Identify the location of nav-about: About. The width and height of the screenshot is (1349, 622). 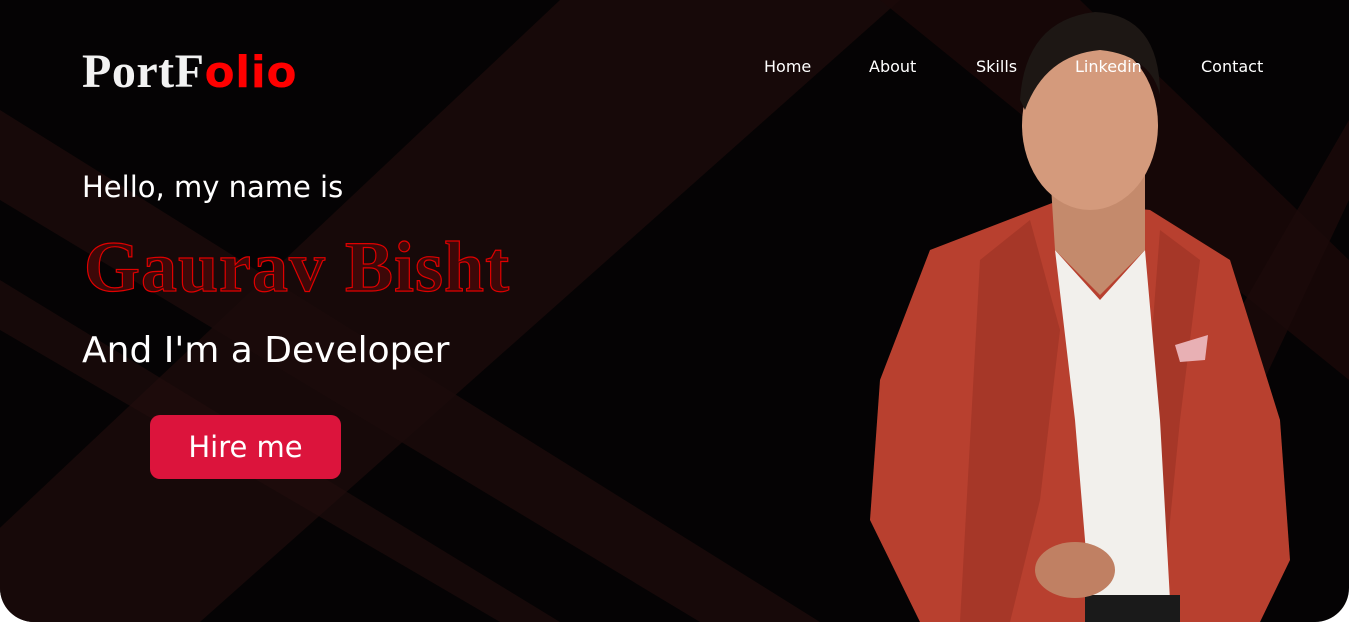
(892, 66).